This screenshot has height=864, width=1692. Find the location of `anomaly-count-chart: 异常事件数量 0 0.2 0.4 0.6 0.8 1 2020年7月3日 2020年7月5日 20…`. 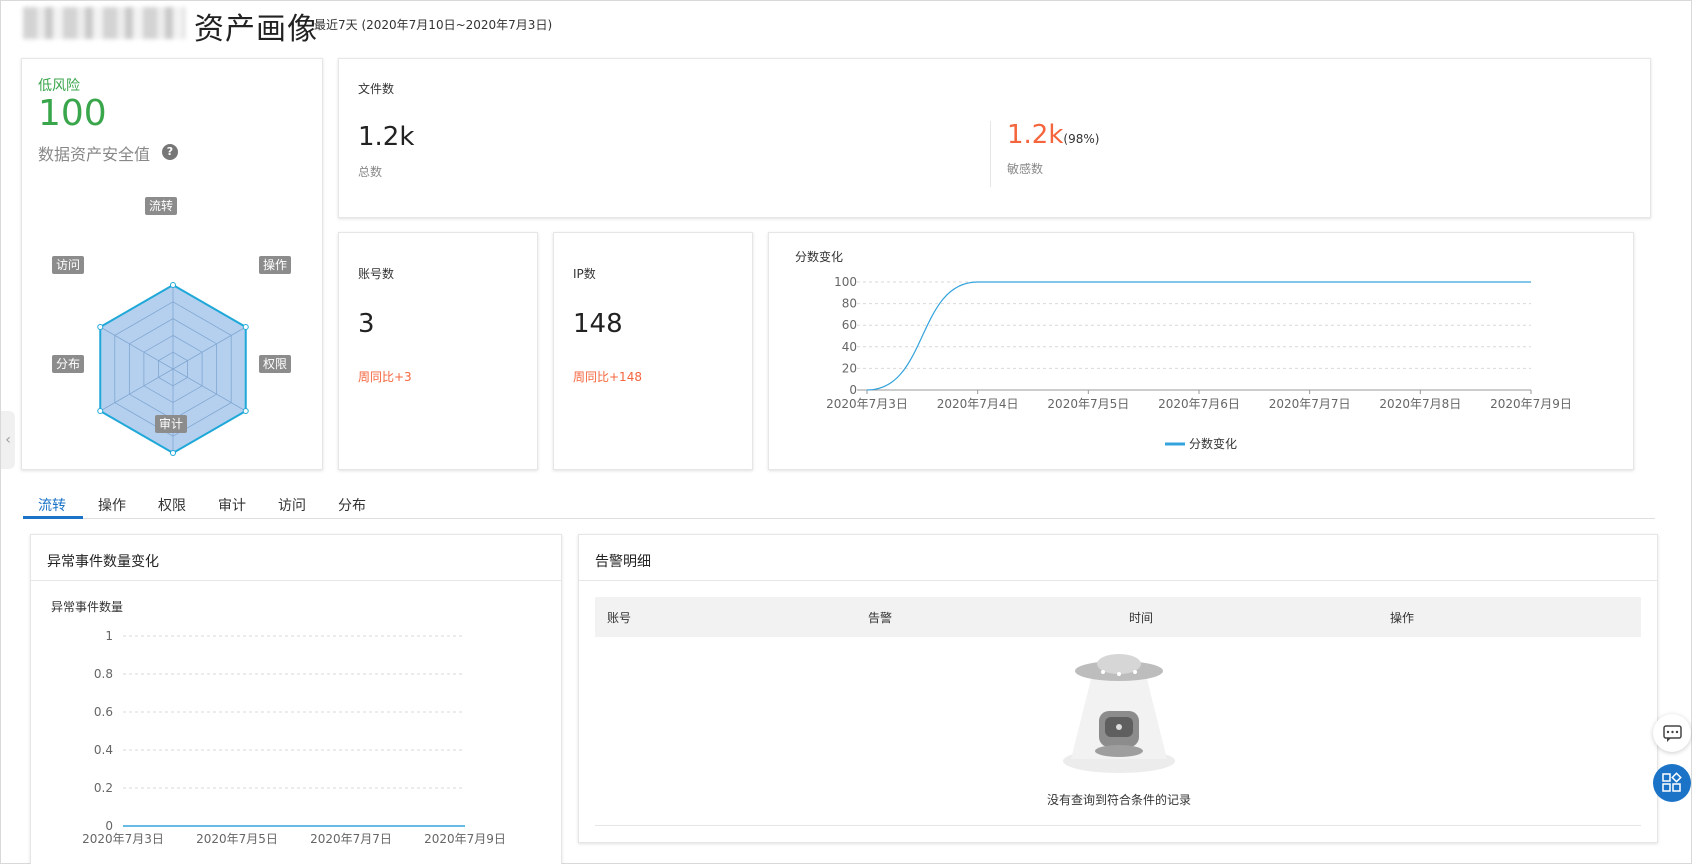

anomaly-count-chart: 异常事件数量 0 0.2 0.4 0.6 0.8 1 2020年7月3日 2020年7月5日 20… is located at coordinates (278, 722).